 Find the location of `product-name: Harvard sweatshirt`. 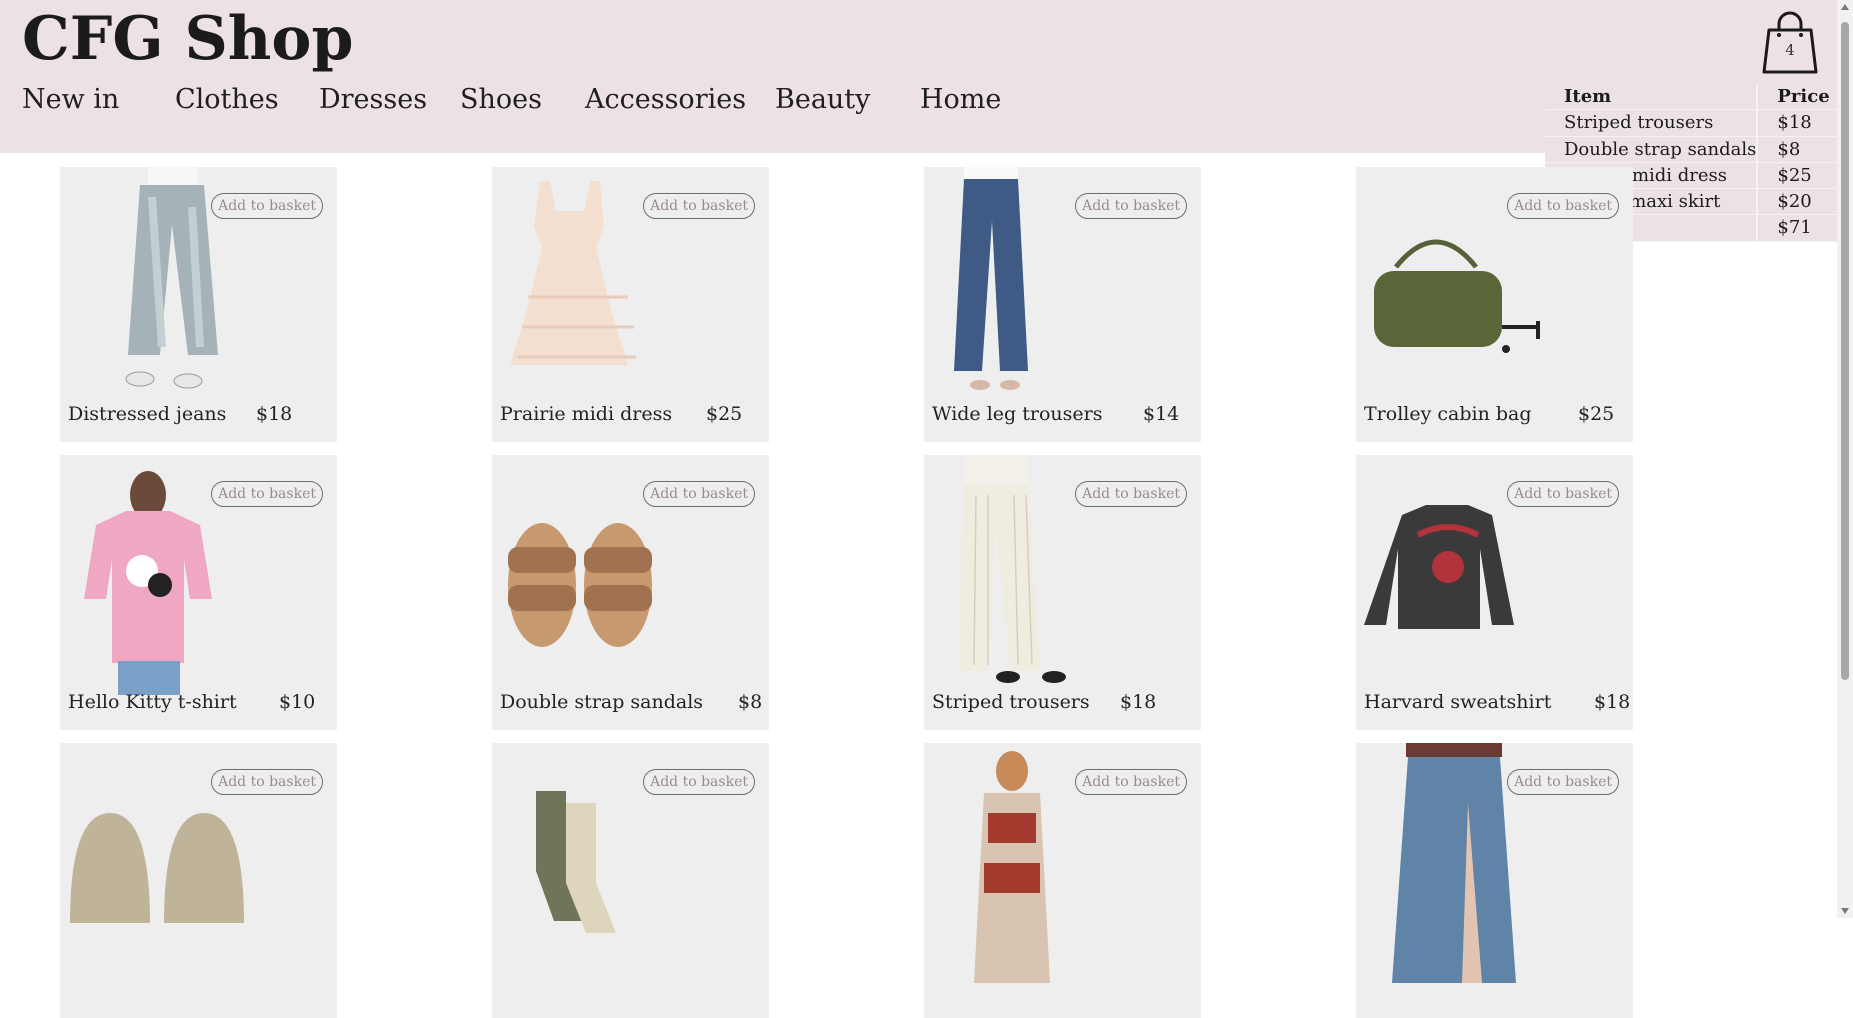

product-name: Harvard sweatshirt is located at coordinates (1457, 702).